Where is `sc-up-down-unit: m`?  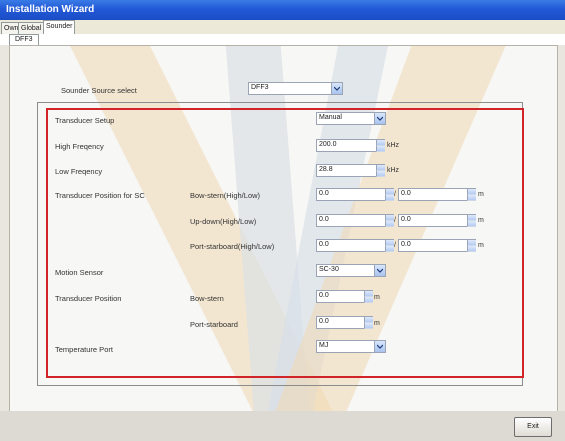
sc-up-down-unit: m is located at coordinates (481, 220).